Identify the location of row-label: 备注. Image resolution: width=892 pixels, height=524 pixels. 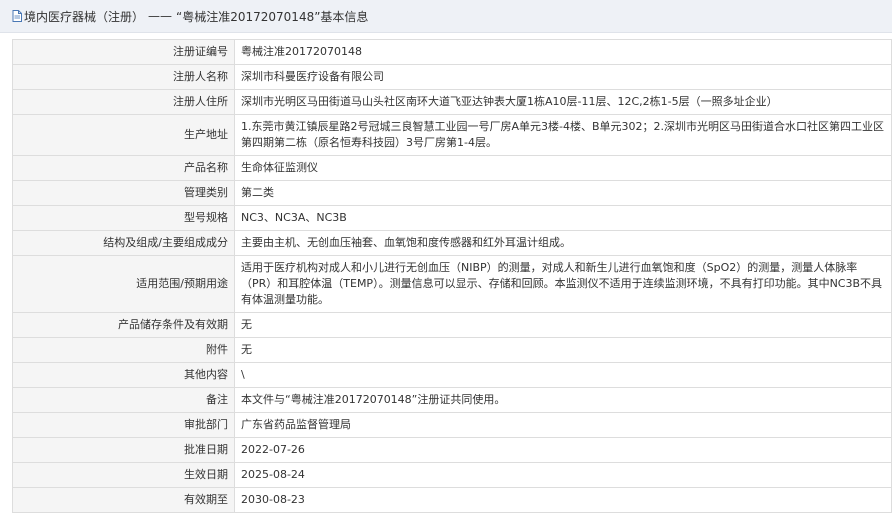
(123, 400).